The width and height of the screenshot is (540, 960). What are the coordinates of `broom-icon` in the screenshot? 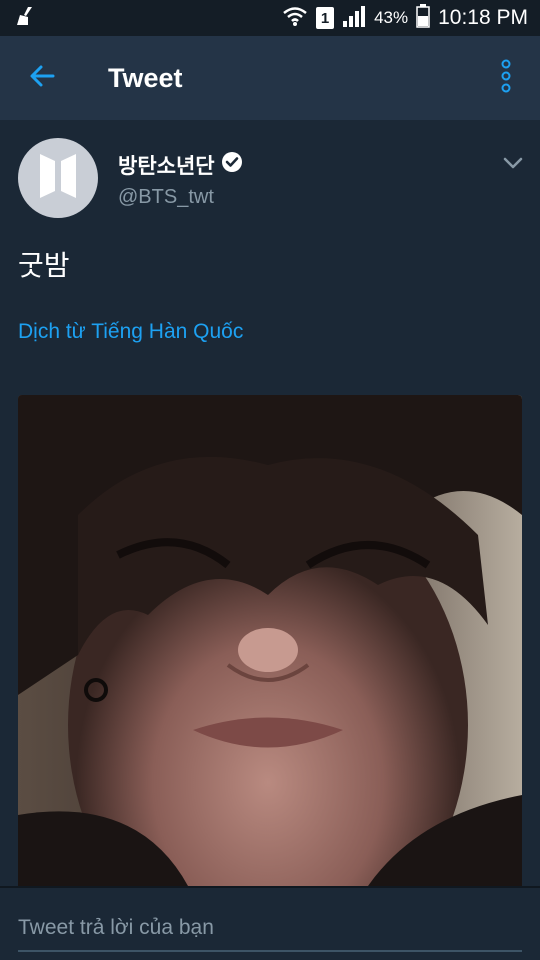 It's located at (25, 18).